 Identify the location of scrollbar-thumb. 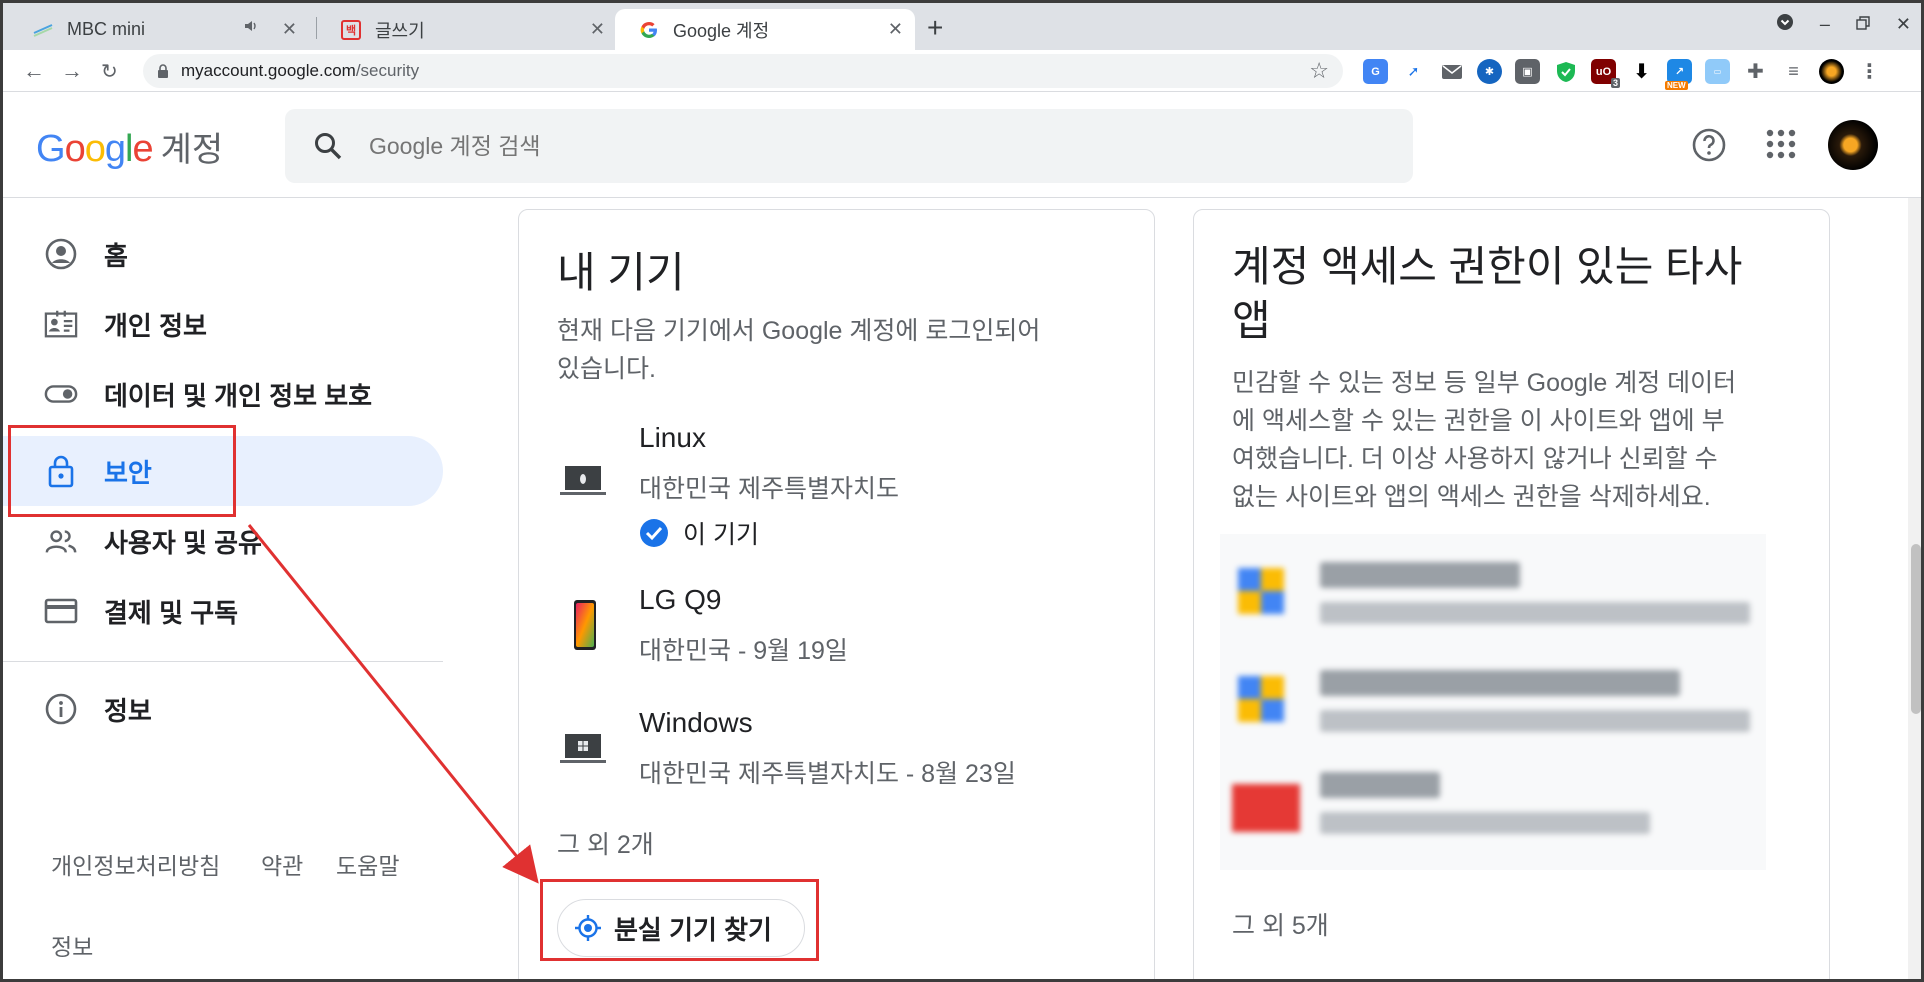
(1916, 629).